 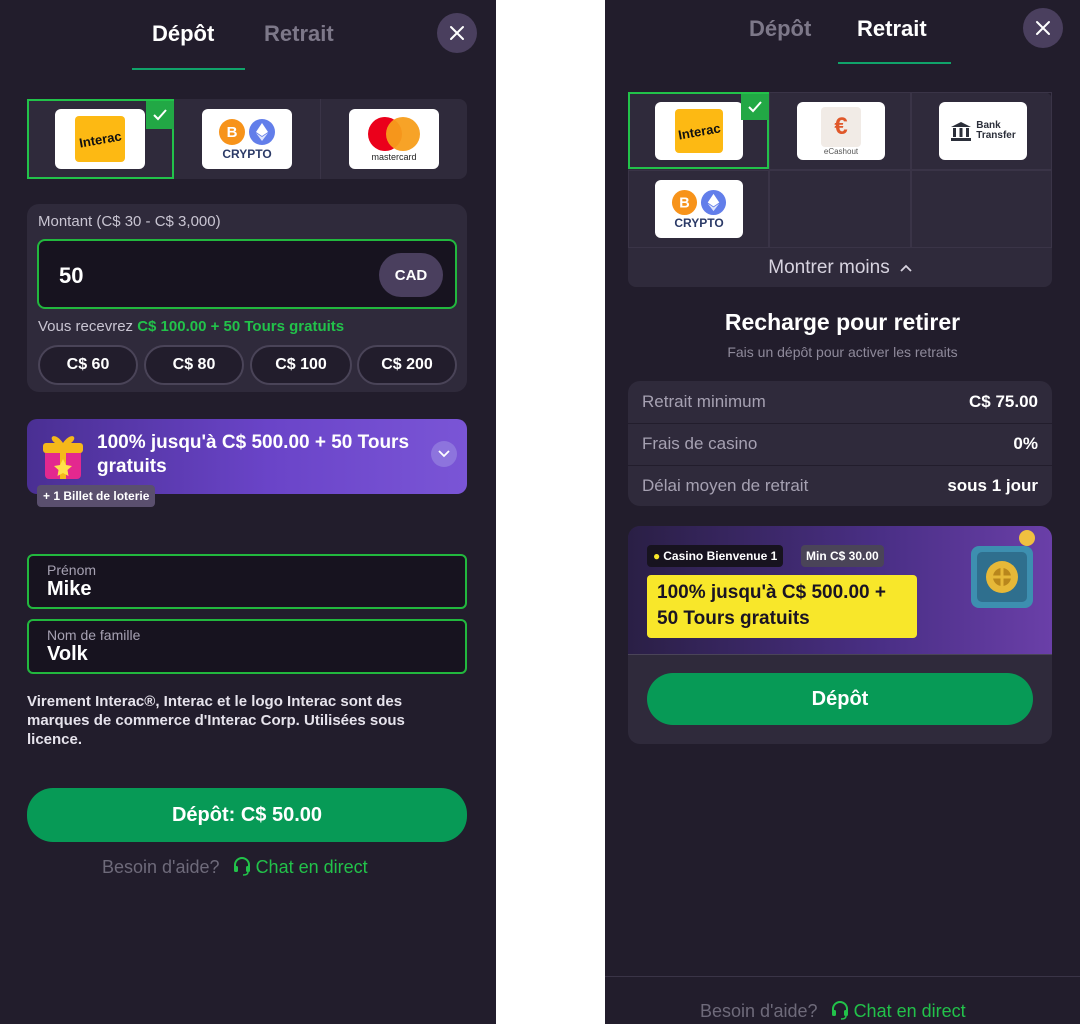 I want to click on last-name-value: Volk, so click(x=67, y=654).